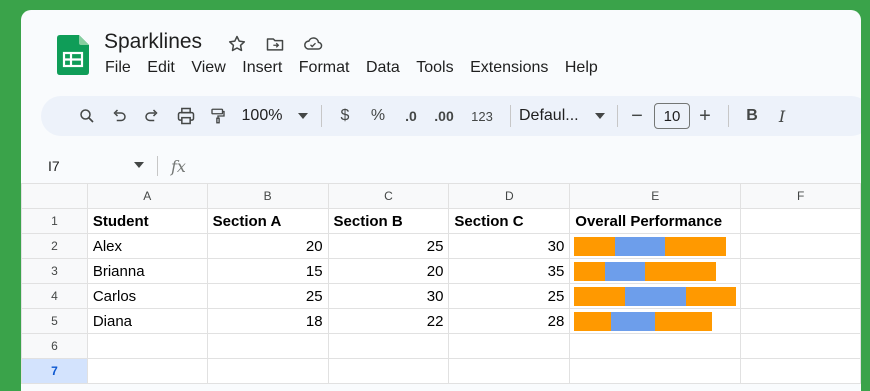  I want to click on increase-decimal-button: .00, so click(444, 116).